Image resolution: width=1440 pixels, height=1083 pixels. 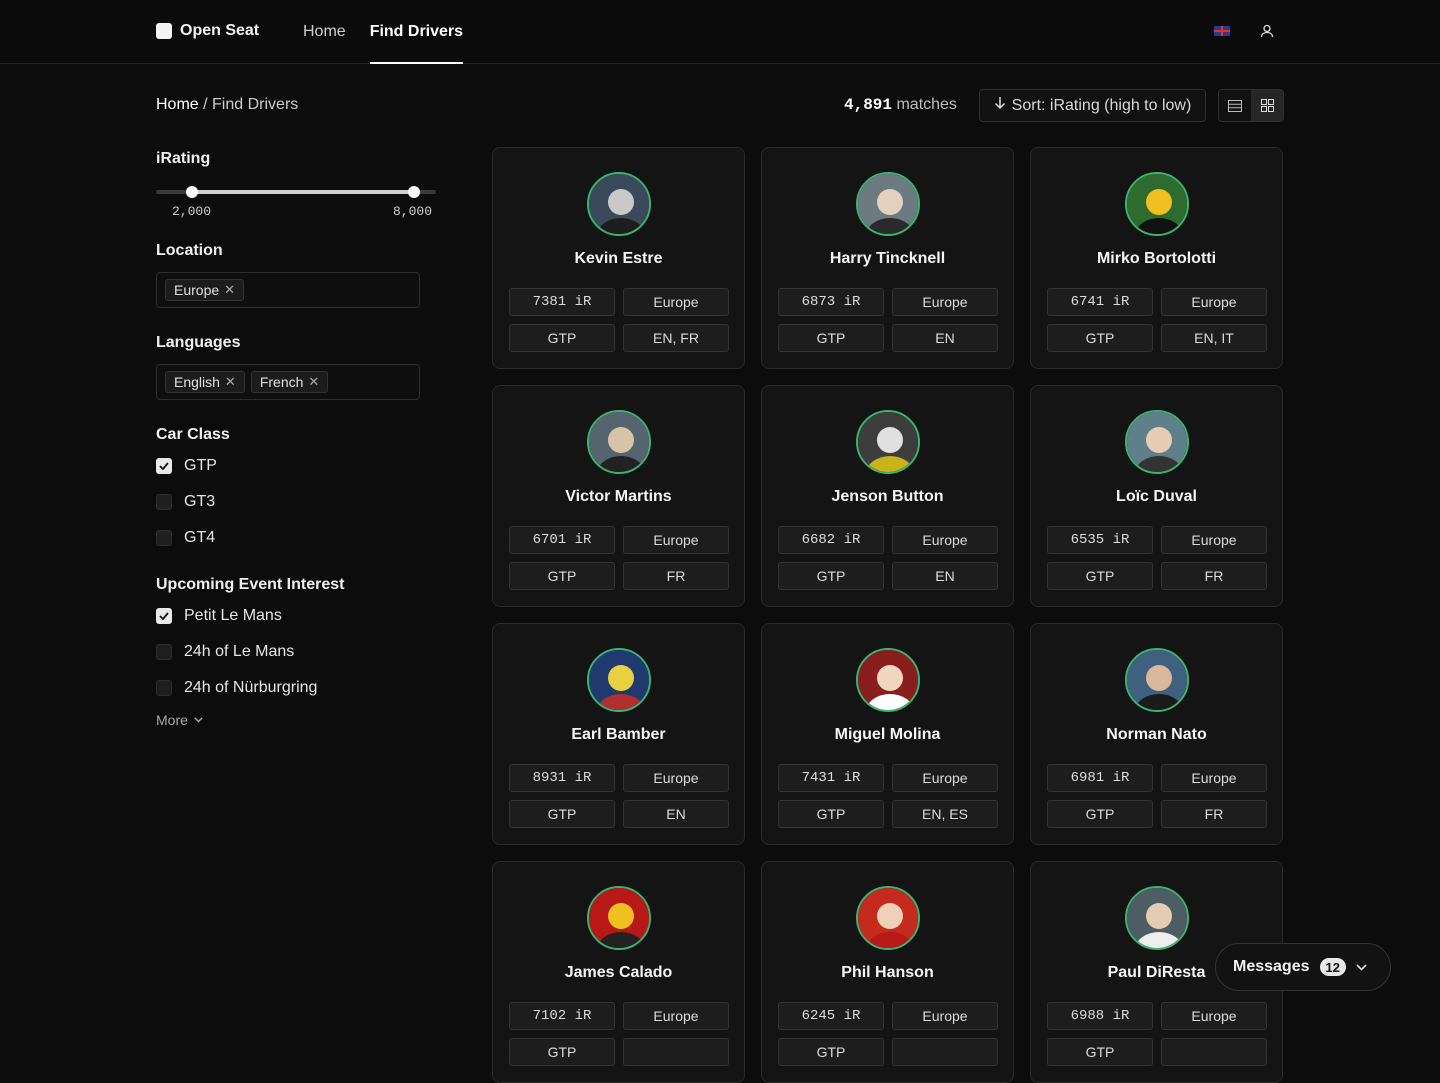 What do you see at coordinates (296, 502) in the screenshot?
I see `car-class-gt3: GT3` at bounding box center [296, 502].